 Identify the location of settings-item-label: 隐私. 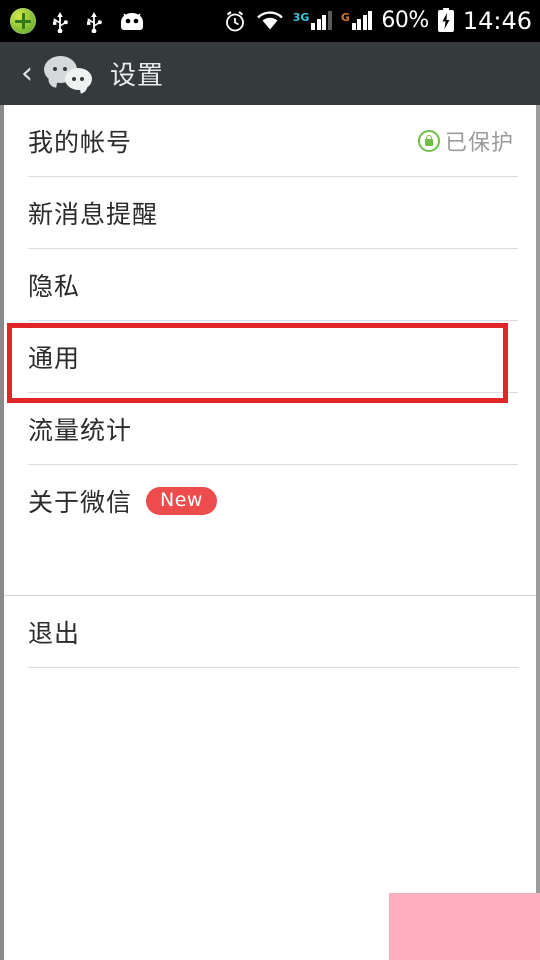
(54, 286).